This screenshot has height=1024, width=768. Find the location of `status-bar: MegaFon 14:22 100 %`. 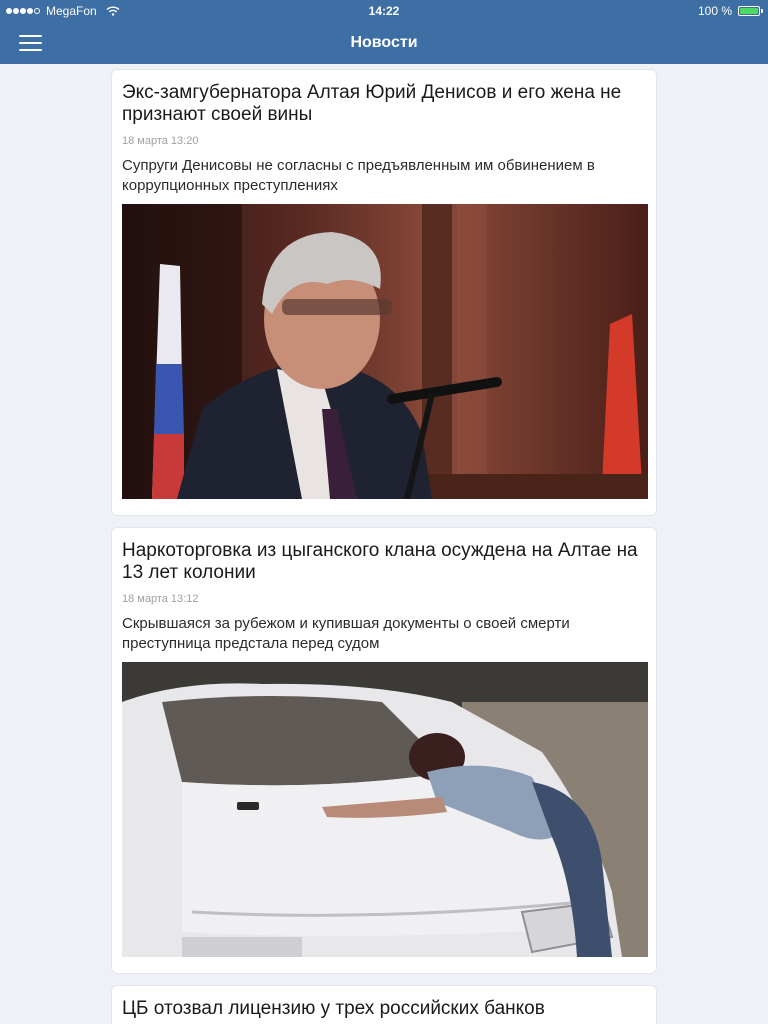

status-bar: MegaFon 14:22 100 % is located at coordinates (384, 11).